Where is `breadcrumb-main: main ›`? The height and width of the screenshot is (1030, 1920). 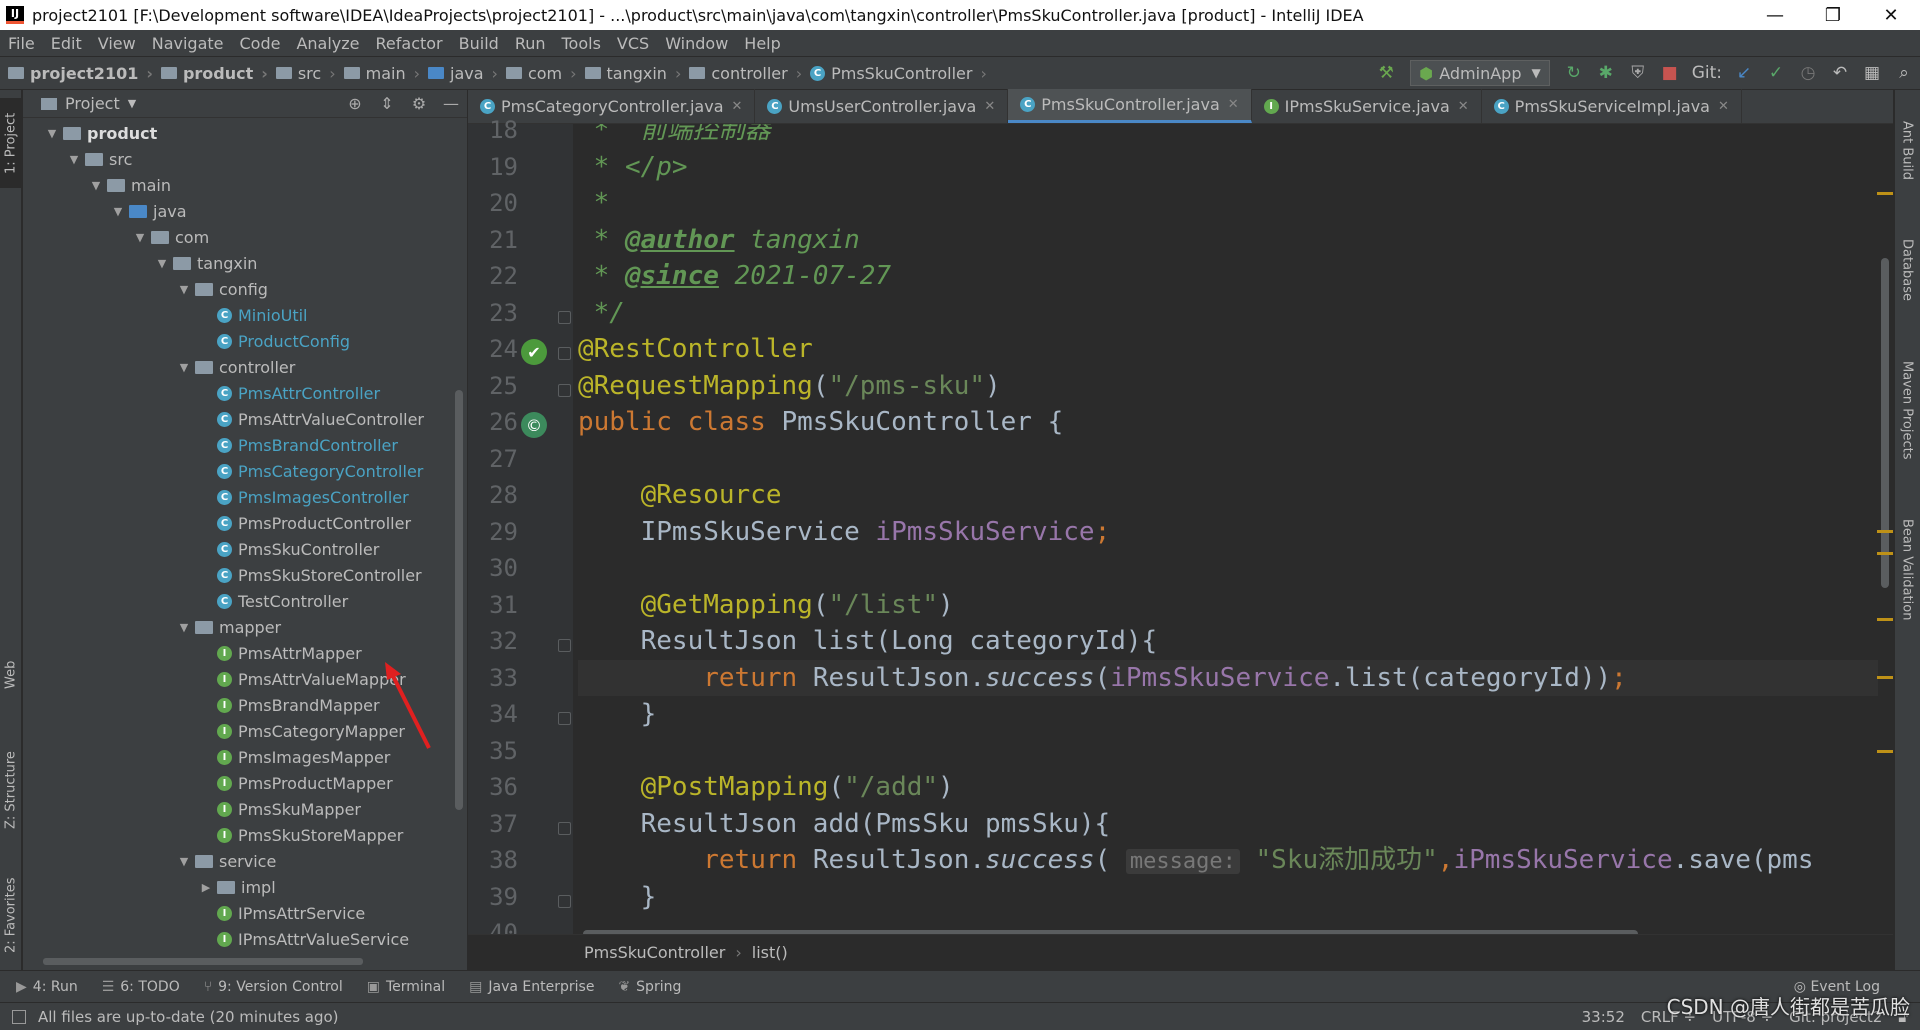 breadcrumb-main: main › is located at coordinates (381, 73).